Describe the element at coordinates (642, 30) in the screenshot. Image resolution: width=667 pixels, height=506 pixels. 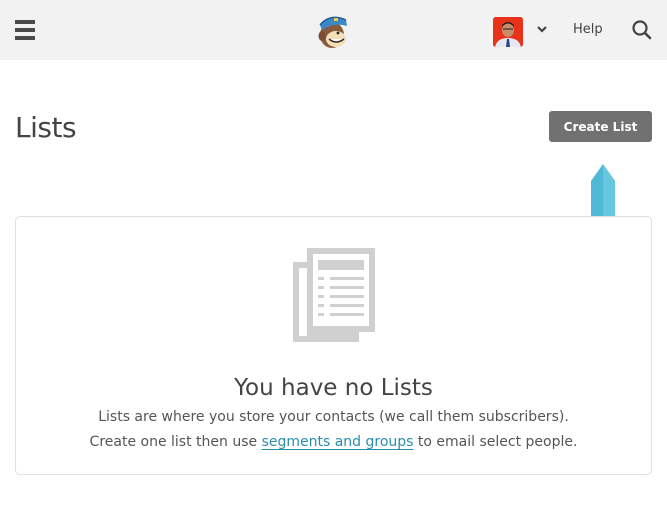
I see `search-icon` at that location.